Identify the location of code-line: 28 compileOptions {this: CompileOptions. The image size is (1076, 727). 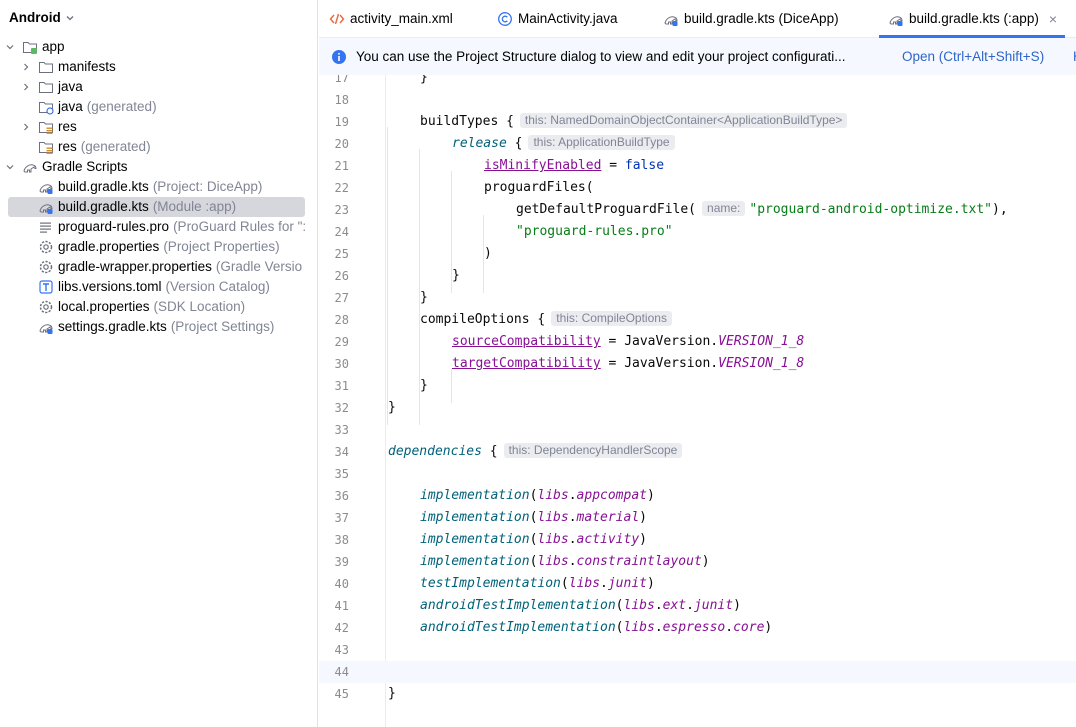
(697, 320).